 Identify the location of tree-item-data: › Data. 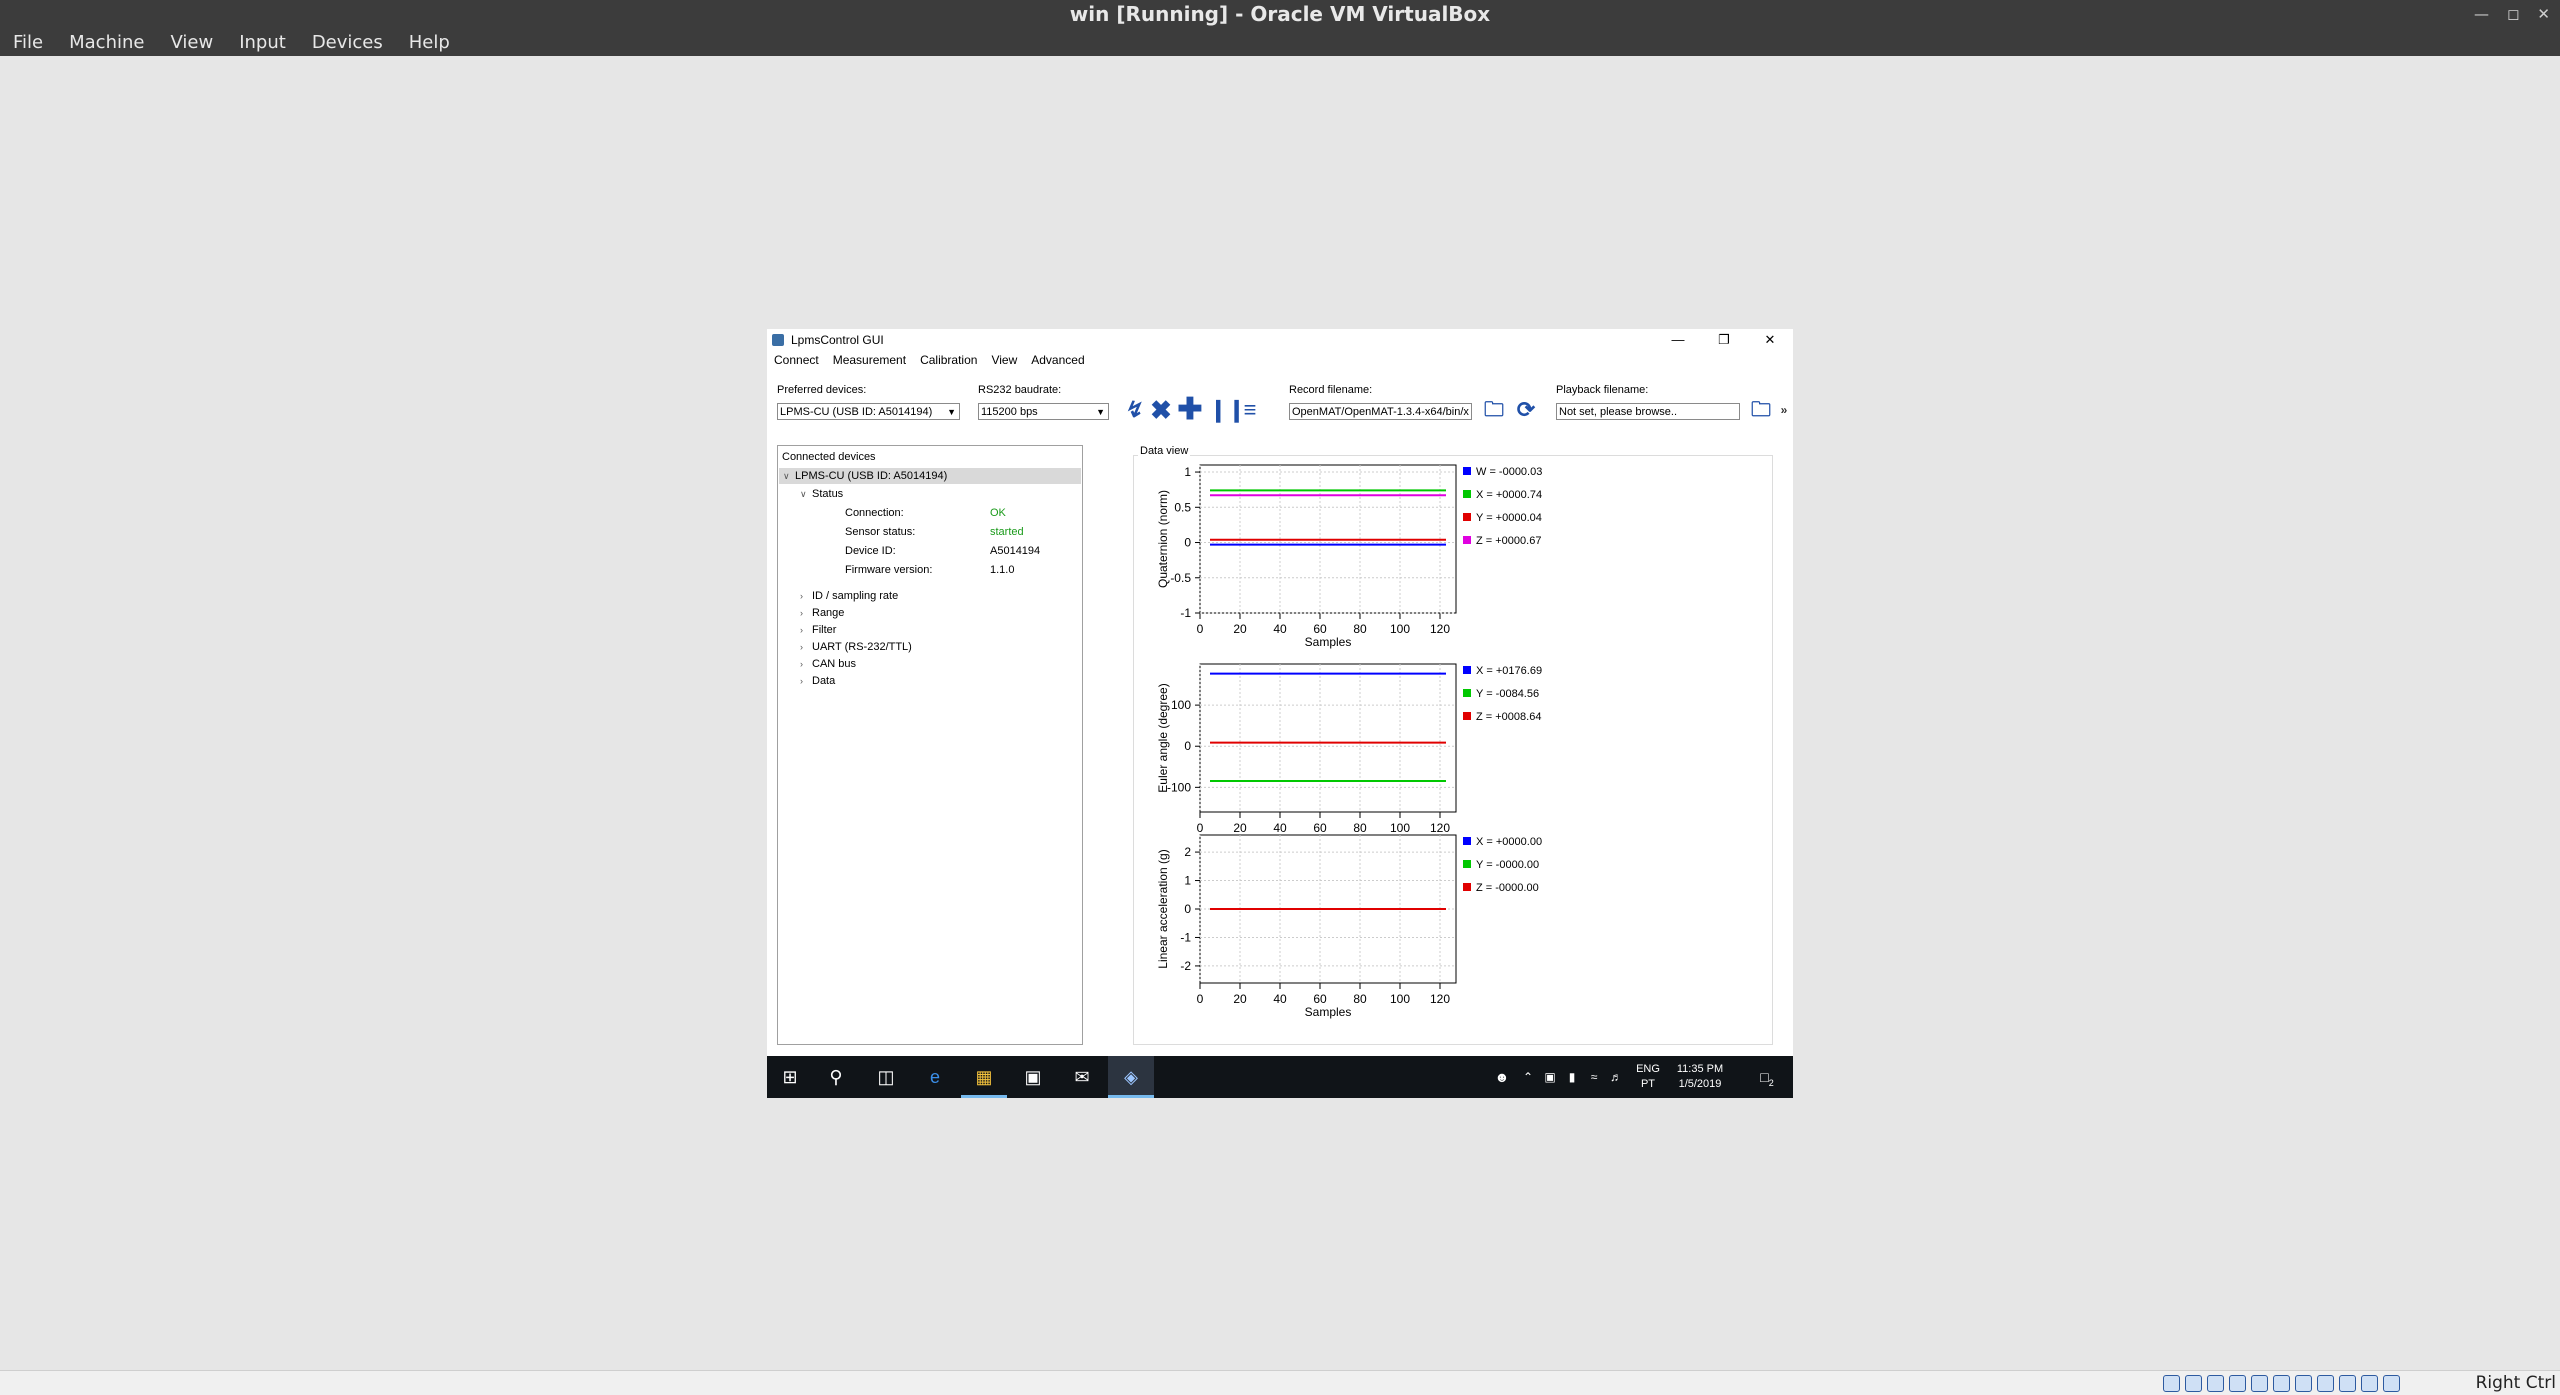
(817, 681).